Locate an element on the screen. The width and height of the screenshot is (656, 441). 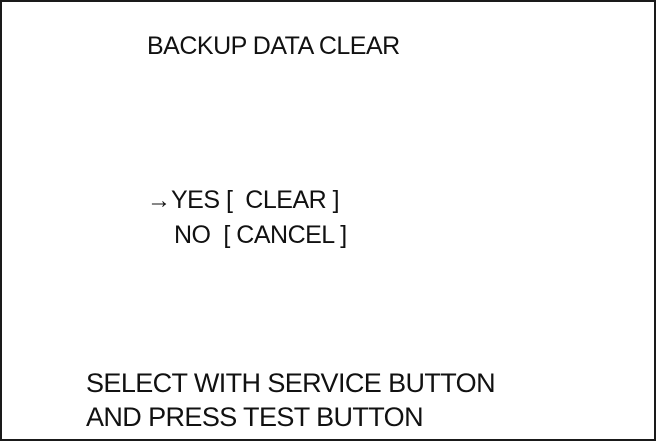
option-yes-label: YES [ CLEAR ] is located at coordinates (255, 200).